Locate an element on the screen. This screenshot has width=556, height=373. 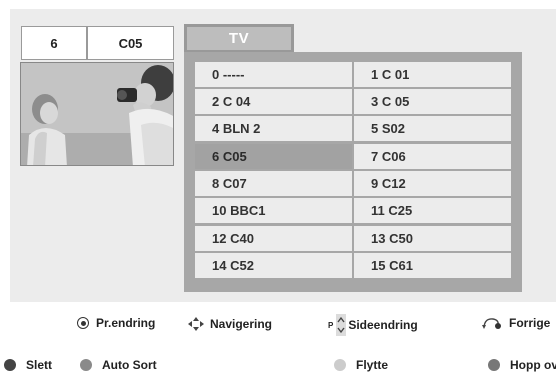
program-name-box: C05 is located at coordinates (130, 43).